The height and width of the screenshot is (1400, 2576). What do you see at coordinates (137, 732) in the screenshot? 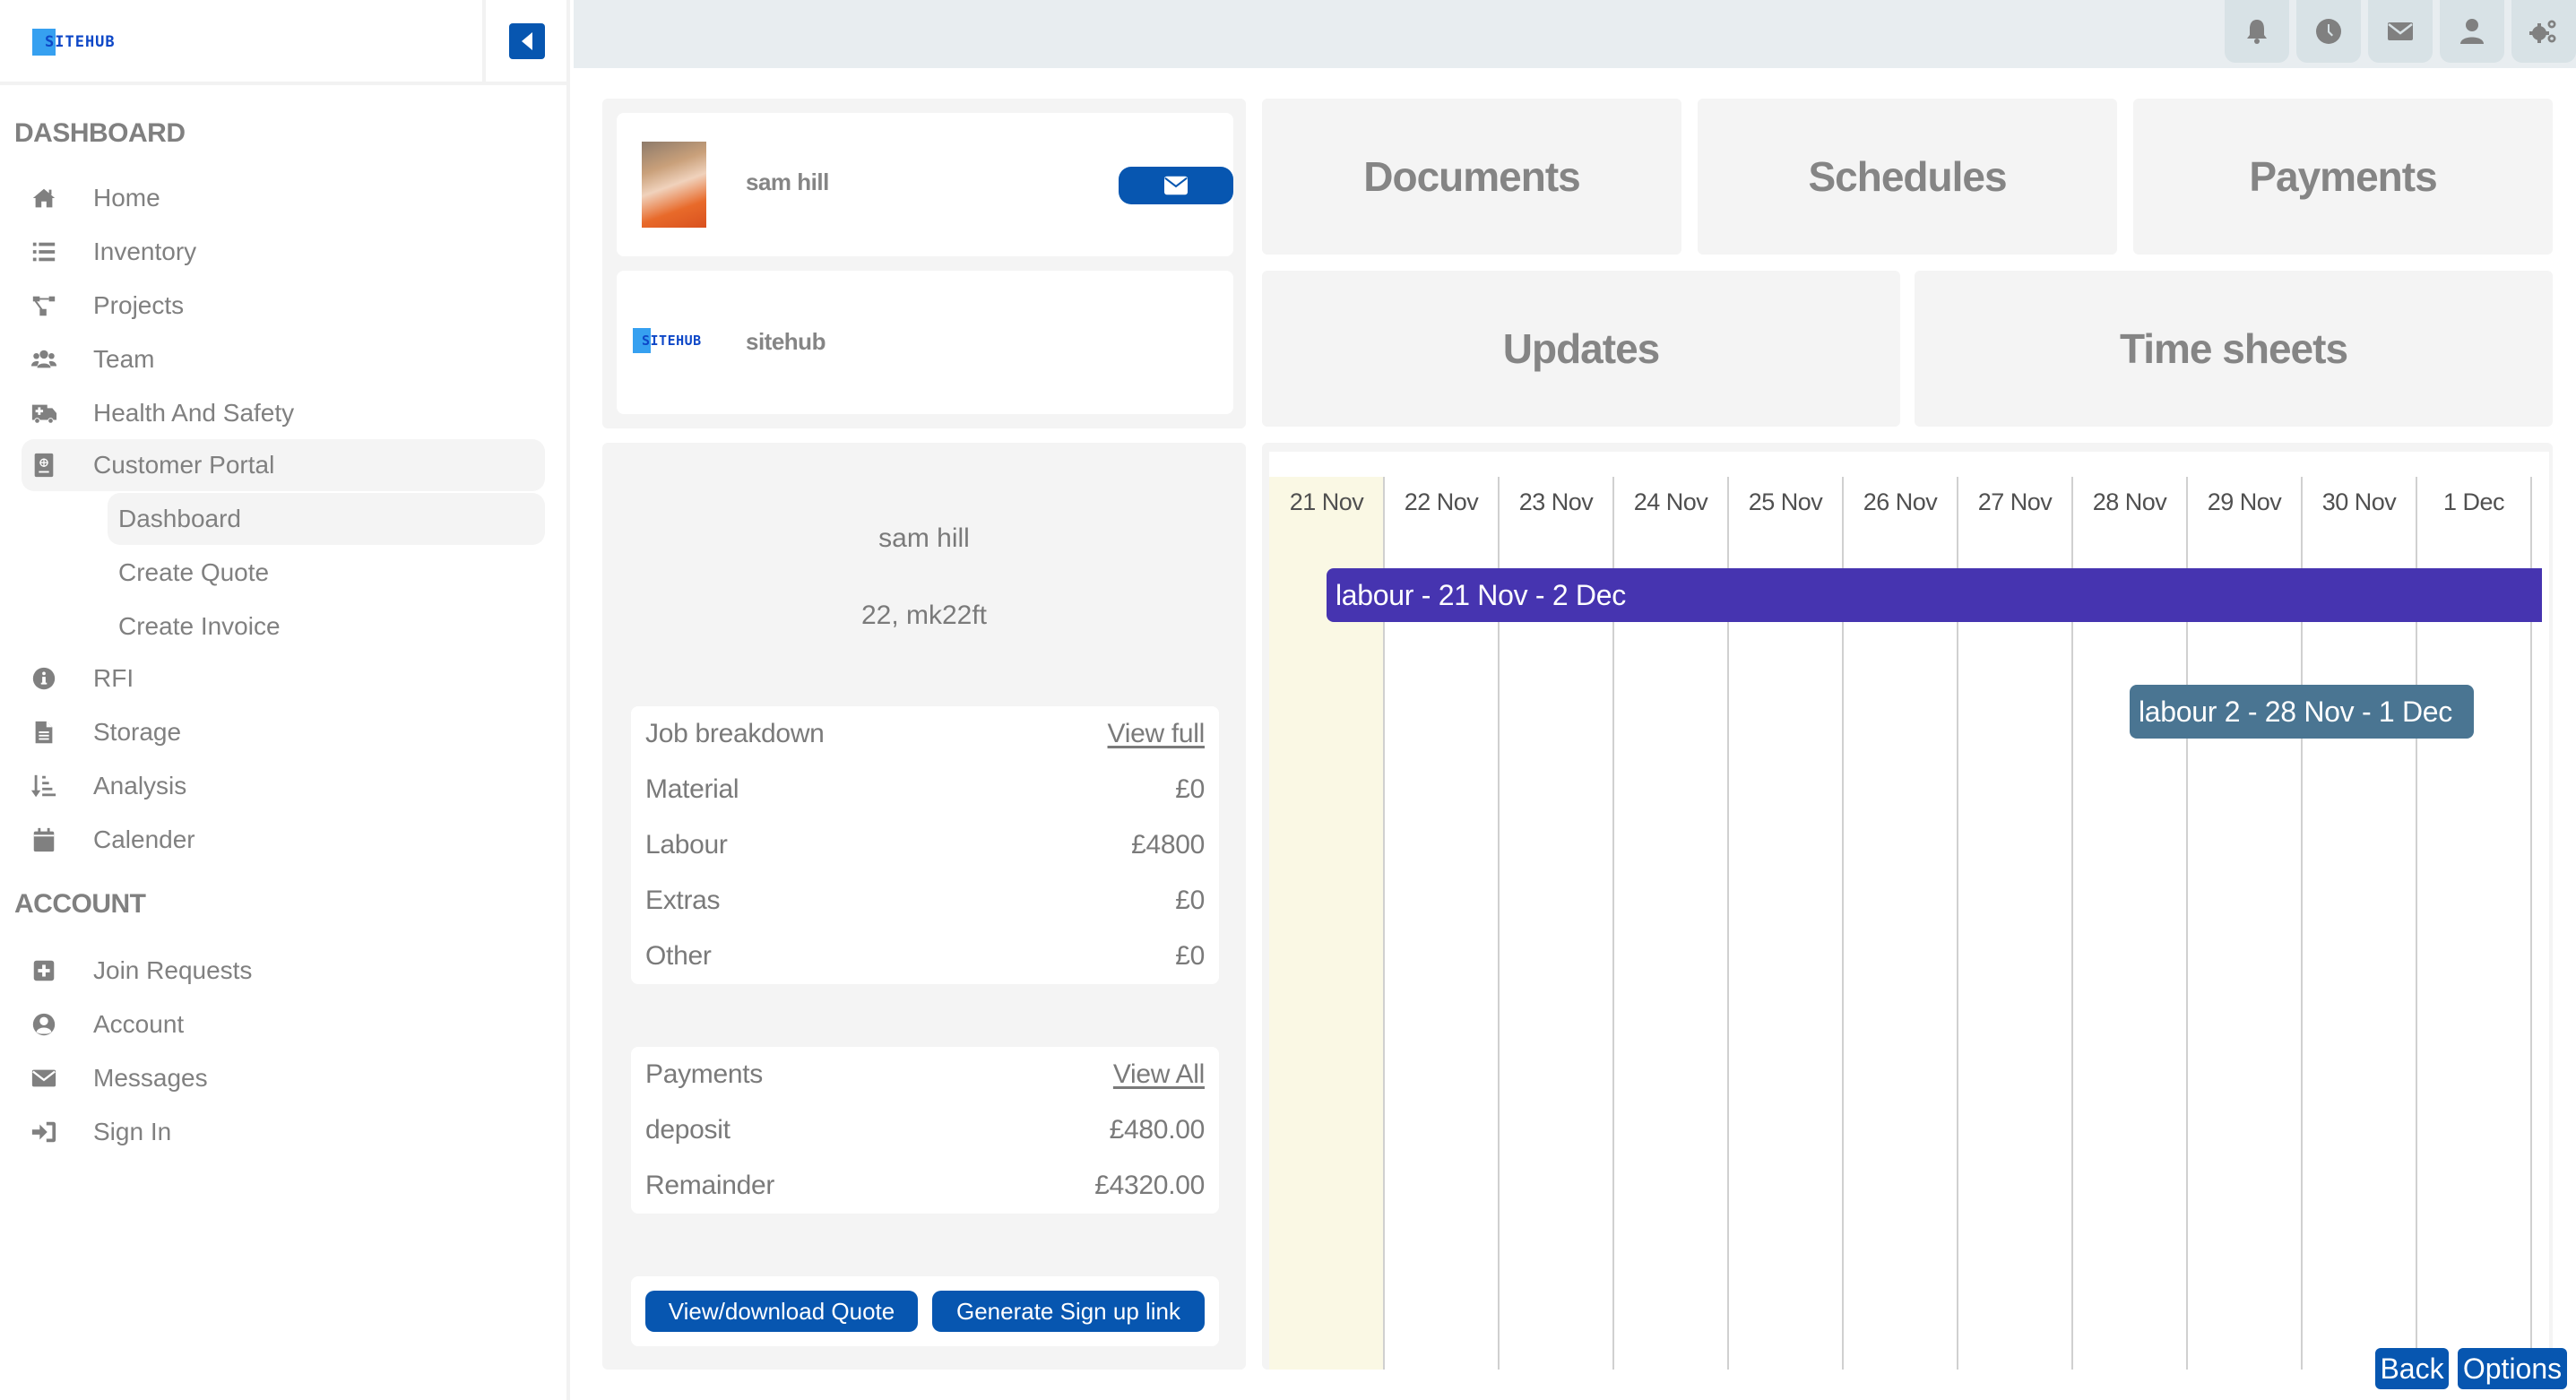
I see `sidebar-item-label: Storage` at bounding box center [137, 732].